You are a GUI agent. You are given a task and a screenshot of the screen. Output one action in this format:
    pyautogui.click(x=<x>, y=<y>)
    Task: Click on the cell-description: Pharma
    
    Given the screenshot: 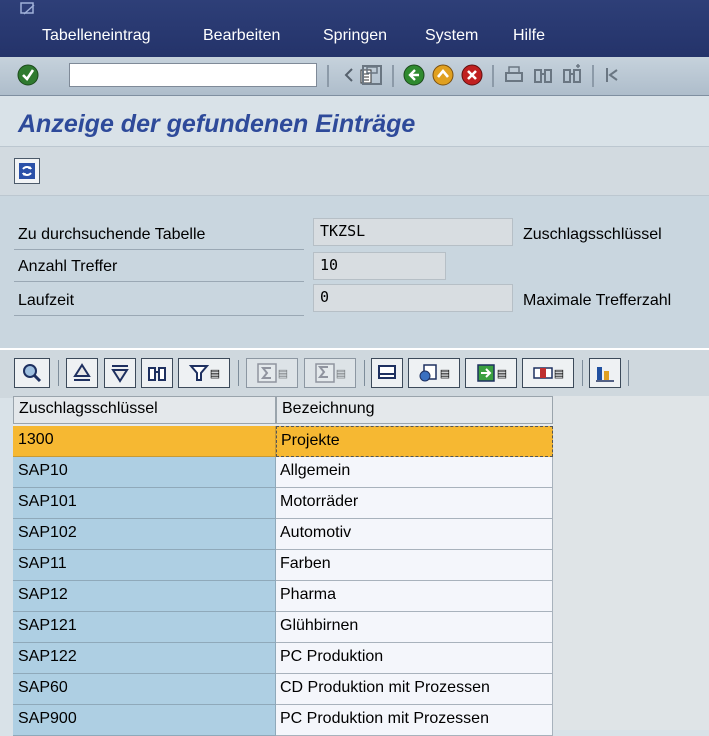 What is the action you would take?
    pyautogui.click(x=414, y=596)
    